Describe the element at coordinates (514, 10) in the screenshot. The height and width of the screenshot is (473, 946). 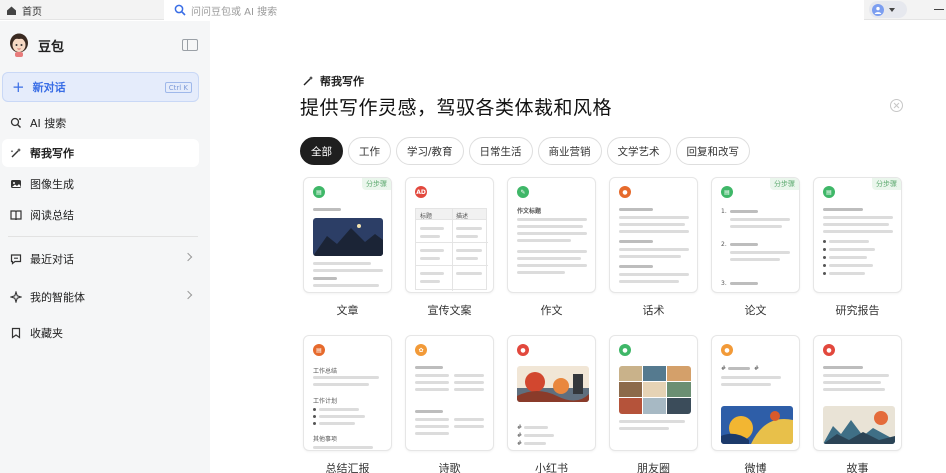
I see `search-input: 问问豆包或 AI 搜索` at that location.